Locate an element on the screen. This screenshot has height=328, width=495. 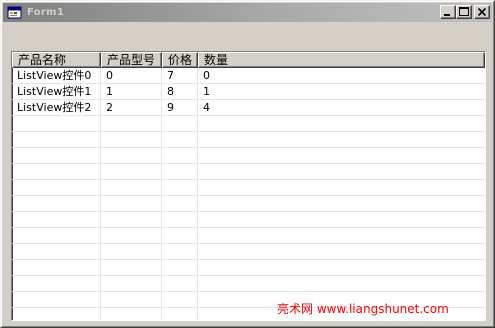
table-row-2-product-name: ListView控件2 is located at coordinates (56, 107).